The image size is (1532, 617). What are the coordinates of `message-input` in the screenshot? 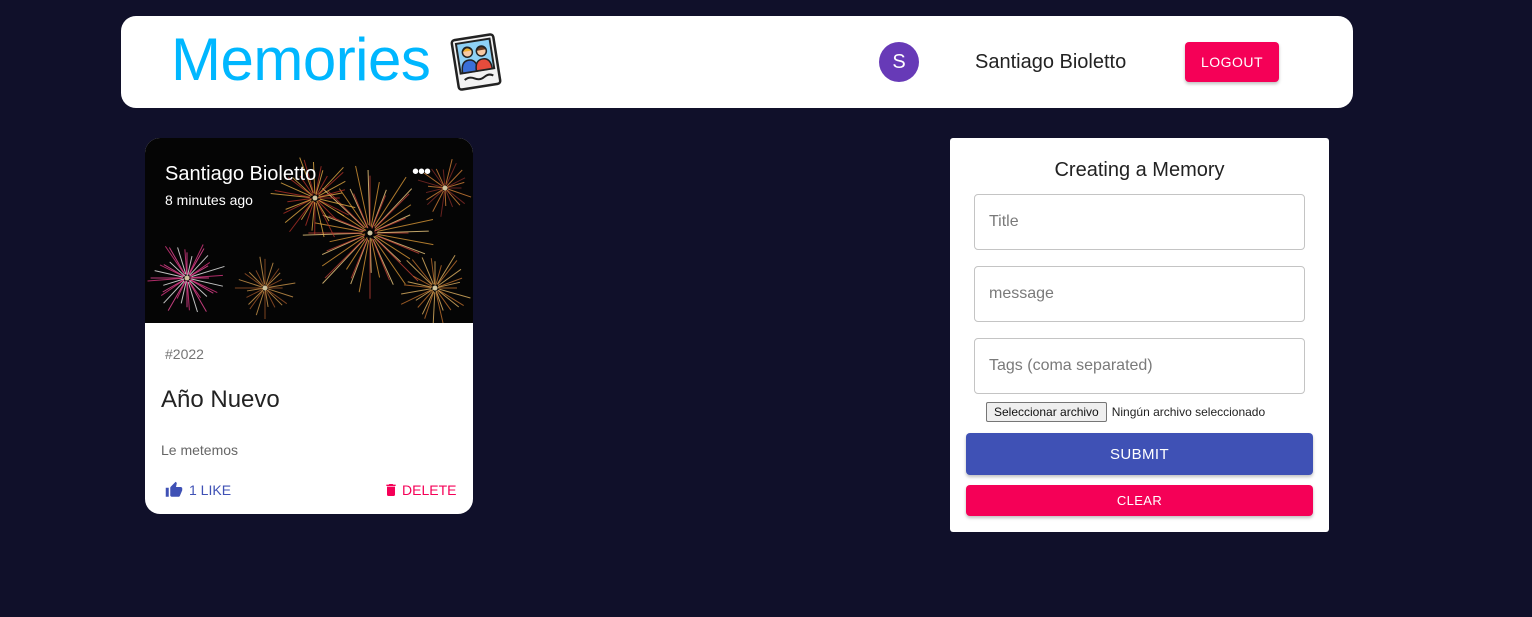 It's located at (1139, 294).